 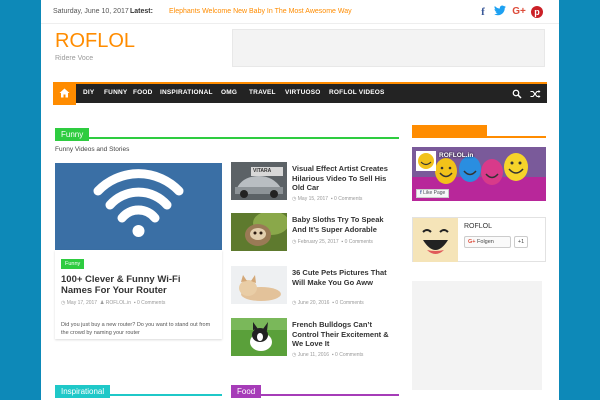 What do you see at coordinates (517, 94) in the screenshot?
I see `search-icon` at bounding box center [517, 94].